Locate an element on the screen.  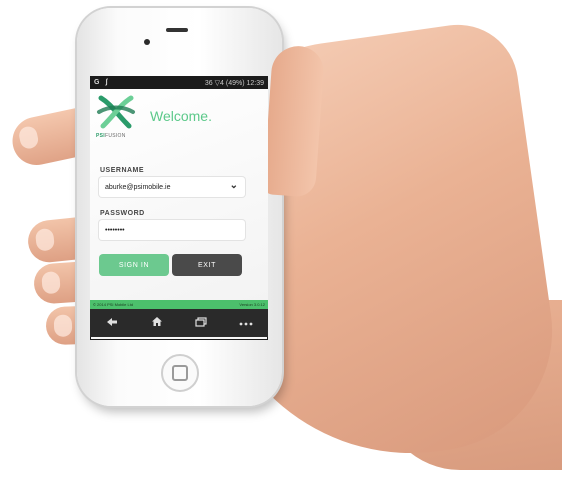
brand-name-strong: PSI is located at coordinates (100, 136).